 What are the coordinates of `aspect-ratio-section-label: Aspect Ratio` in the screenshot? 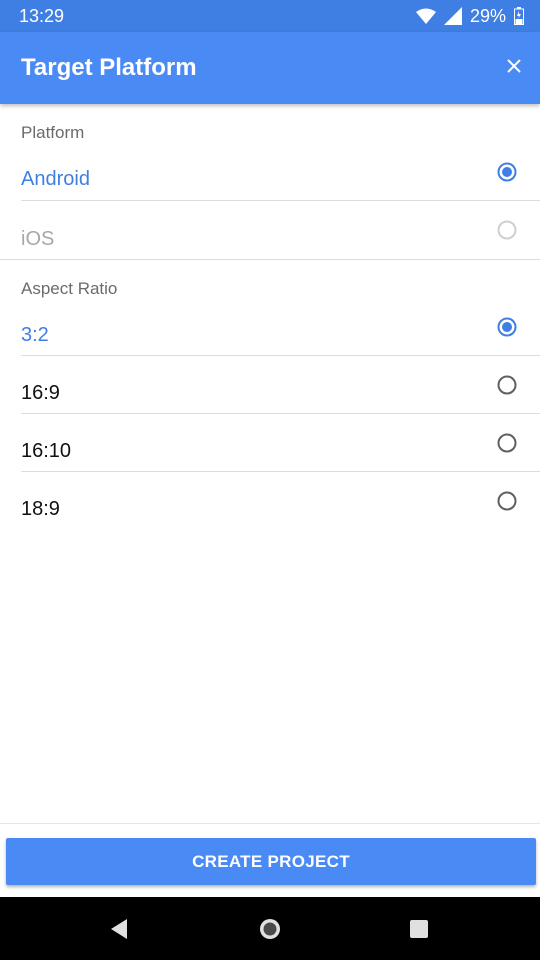 It's located at (69, 288).